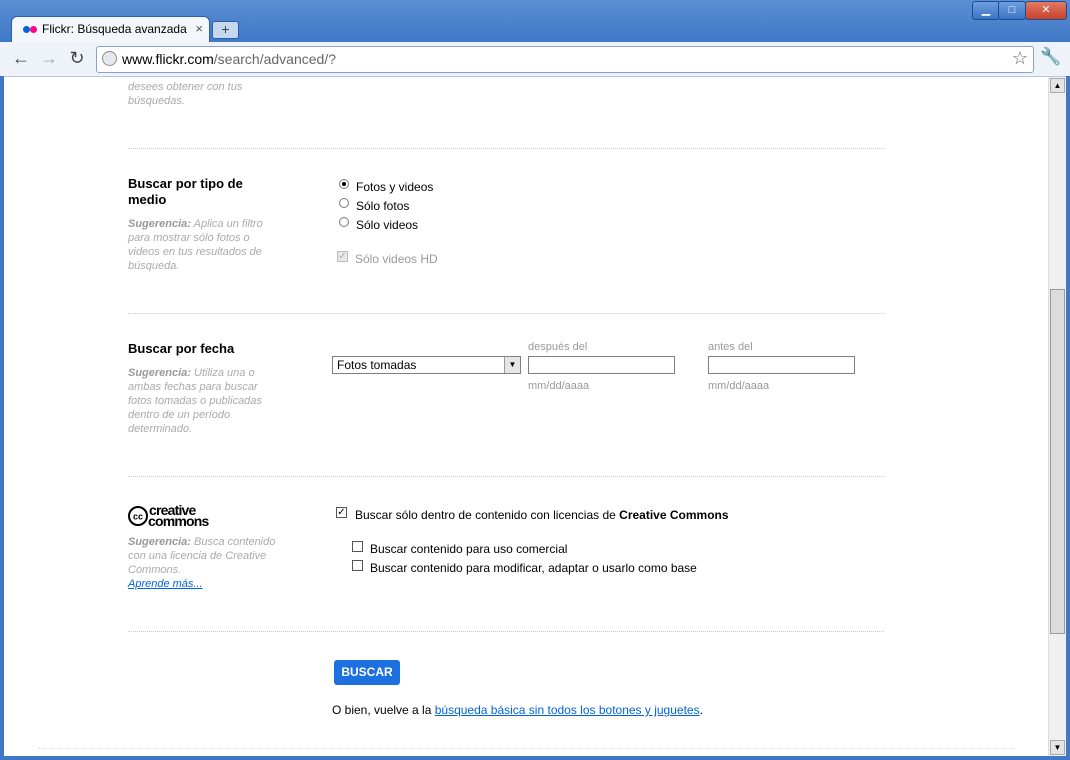  Describe the element at coordinates (395, 187) in the screenshot. I see `option-label: Fotos y videos` at that location.